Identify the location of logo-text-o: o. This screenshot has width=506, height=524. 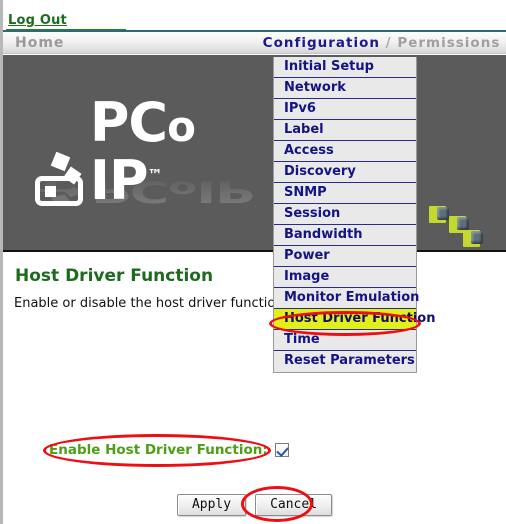
(181, 126).